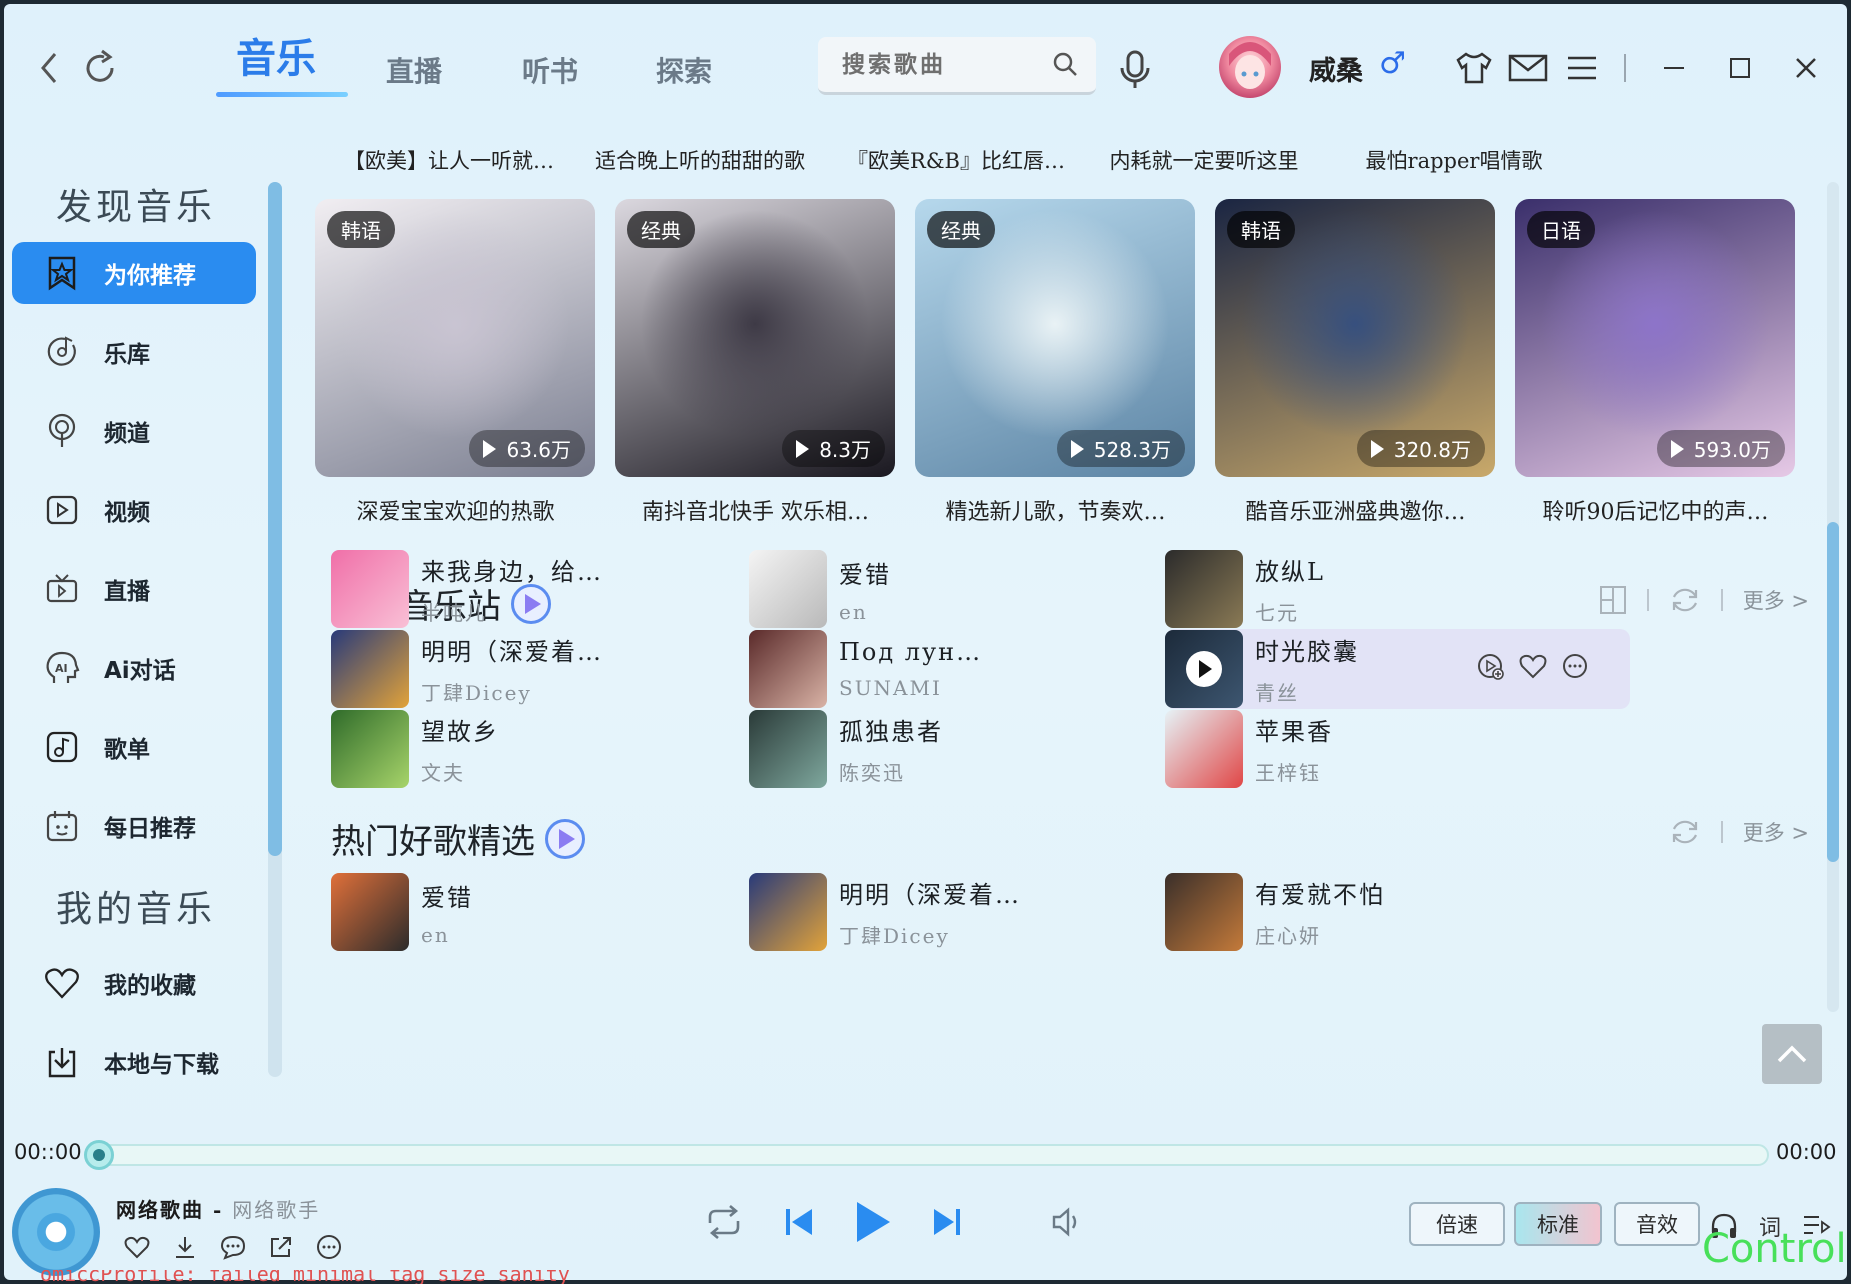  I want to click on menu-button, so click(1582, 68).